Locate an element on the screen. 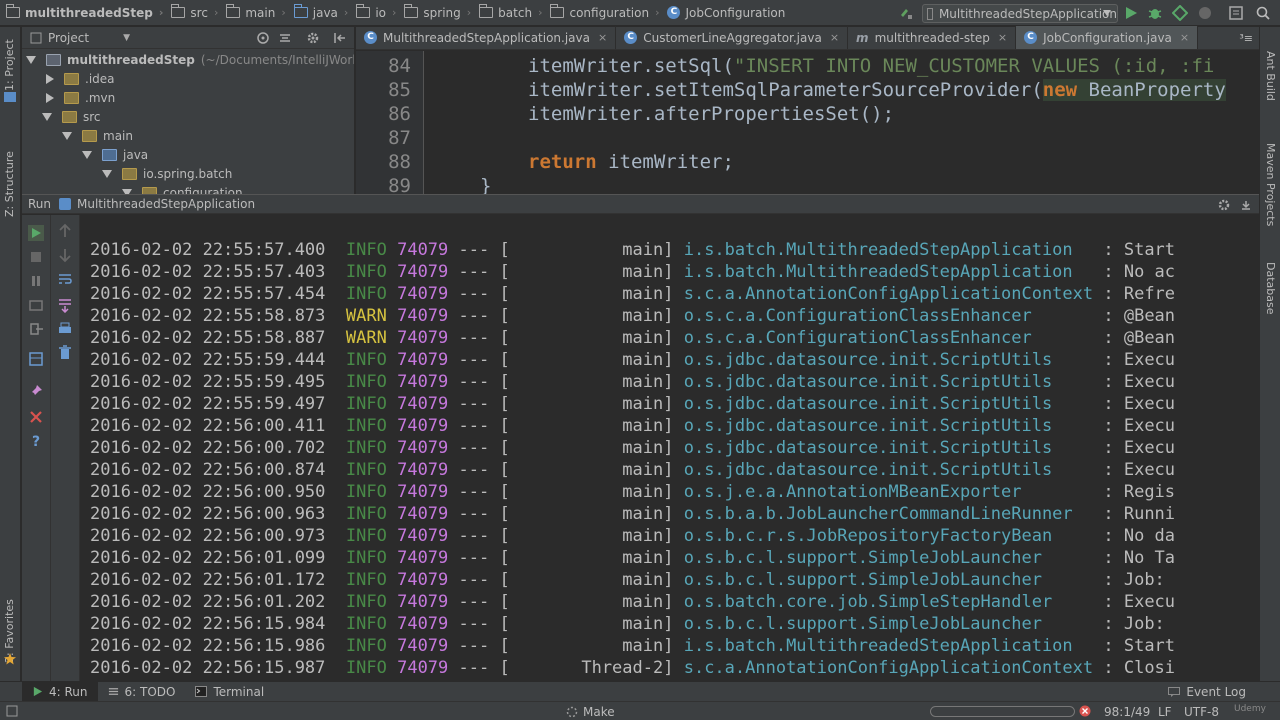  tab-event-log: Event Log is located at coordinates (1207, 692).